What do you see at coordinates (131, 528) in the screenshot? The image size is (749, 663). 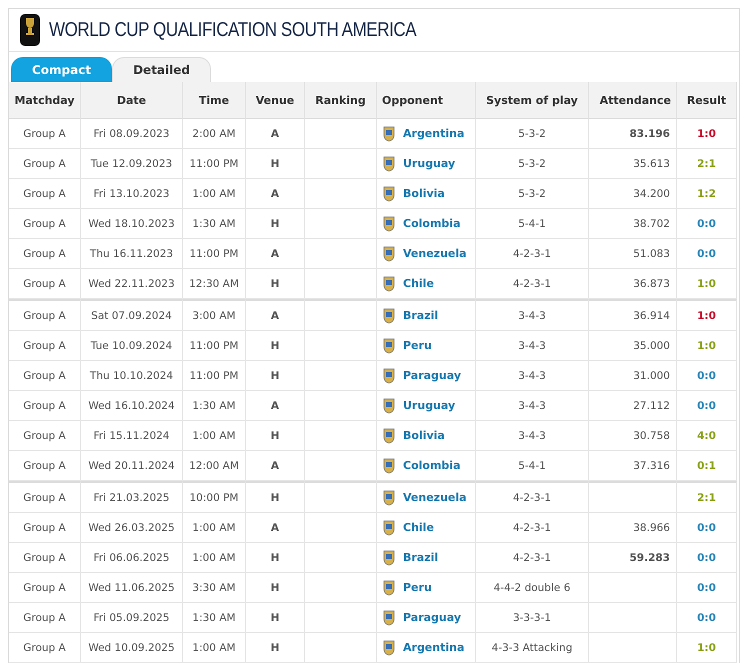 I see `table-cell: Wed 26.03.2025` at bounding box center [131, 528].